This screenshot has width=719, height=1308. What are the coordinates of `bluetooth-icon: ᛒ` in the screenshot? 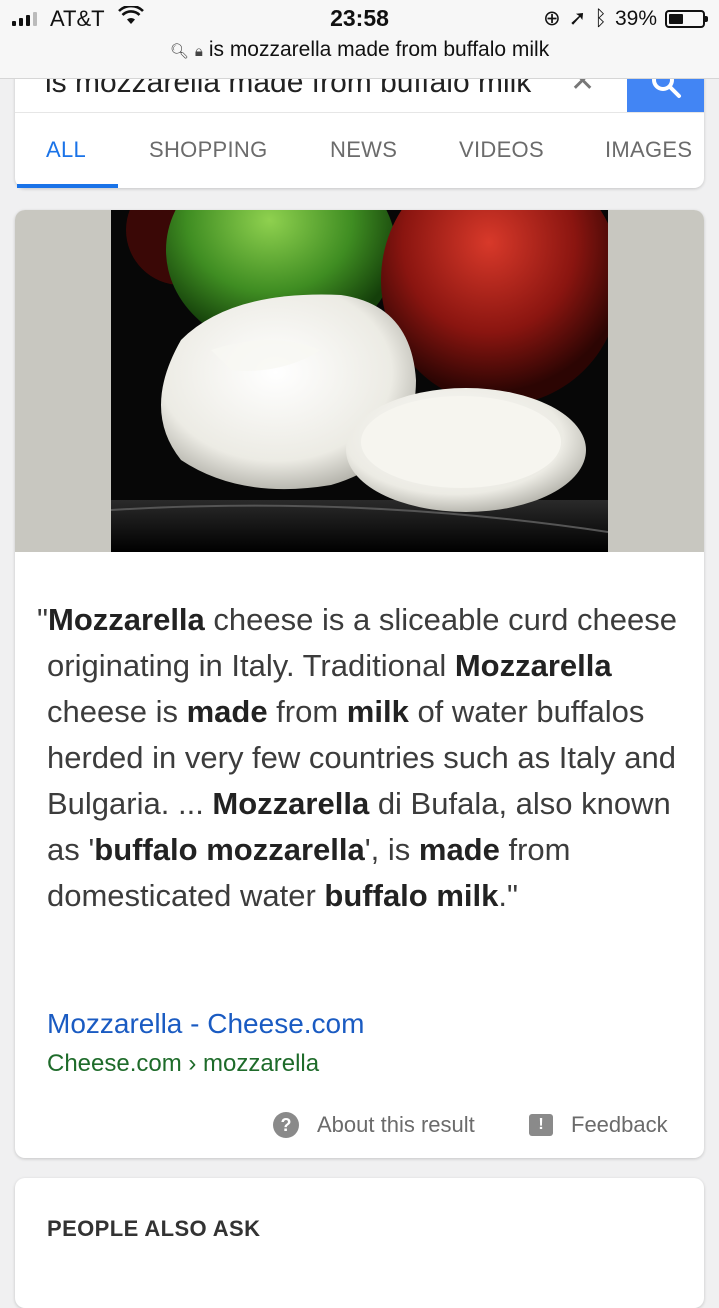 It's located at (600, 18).